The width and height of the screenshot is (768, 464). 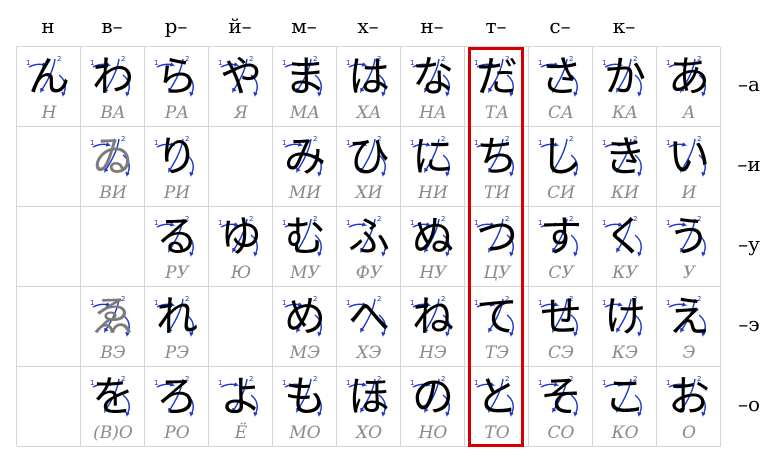 I want to click on kana-reading: КА, so click(x=625, y=113).